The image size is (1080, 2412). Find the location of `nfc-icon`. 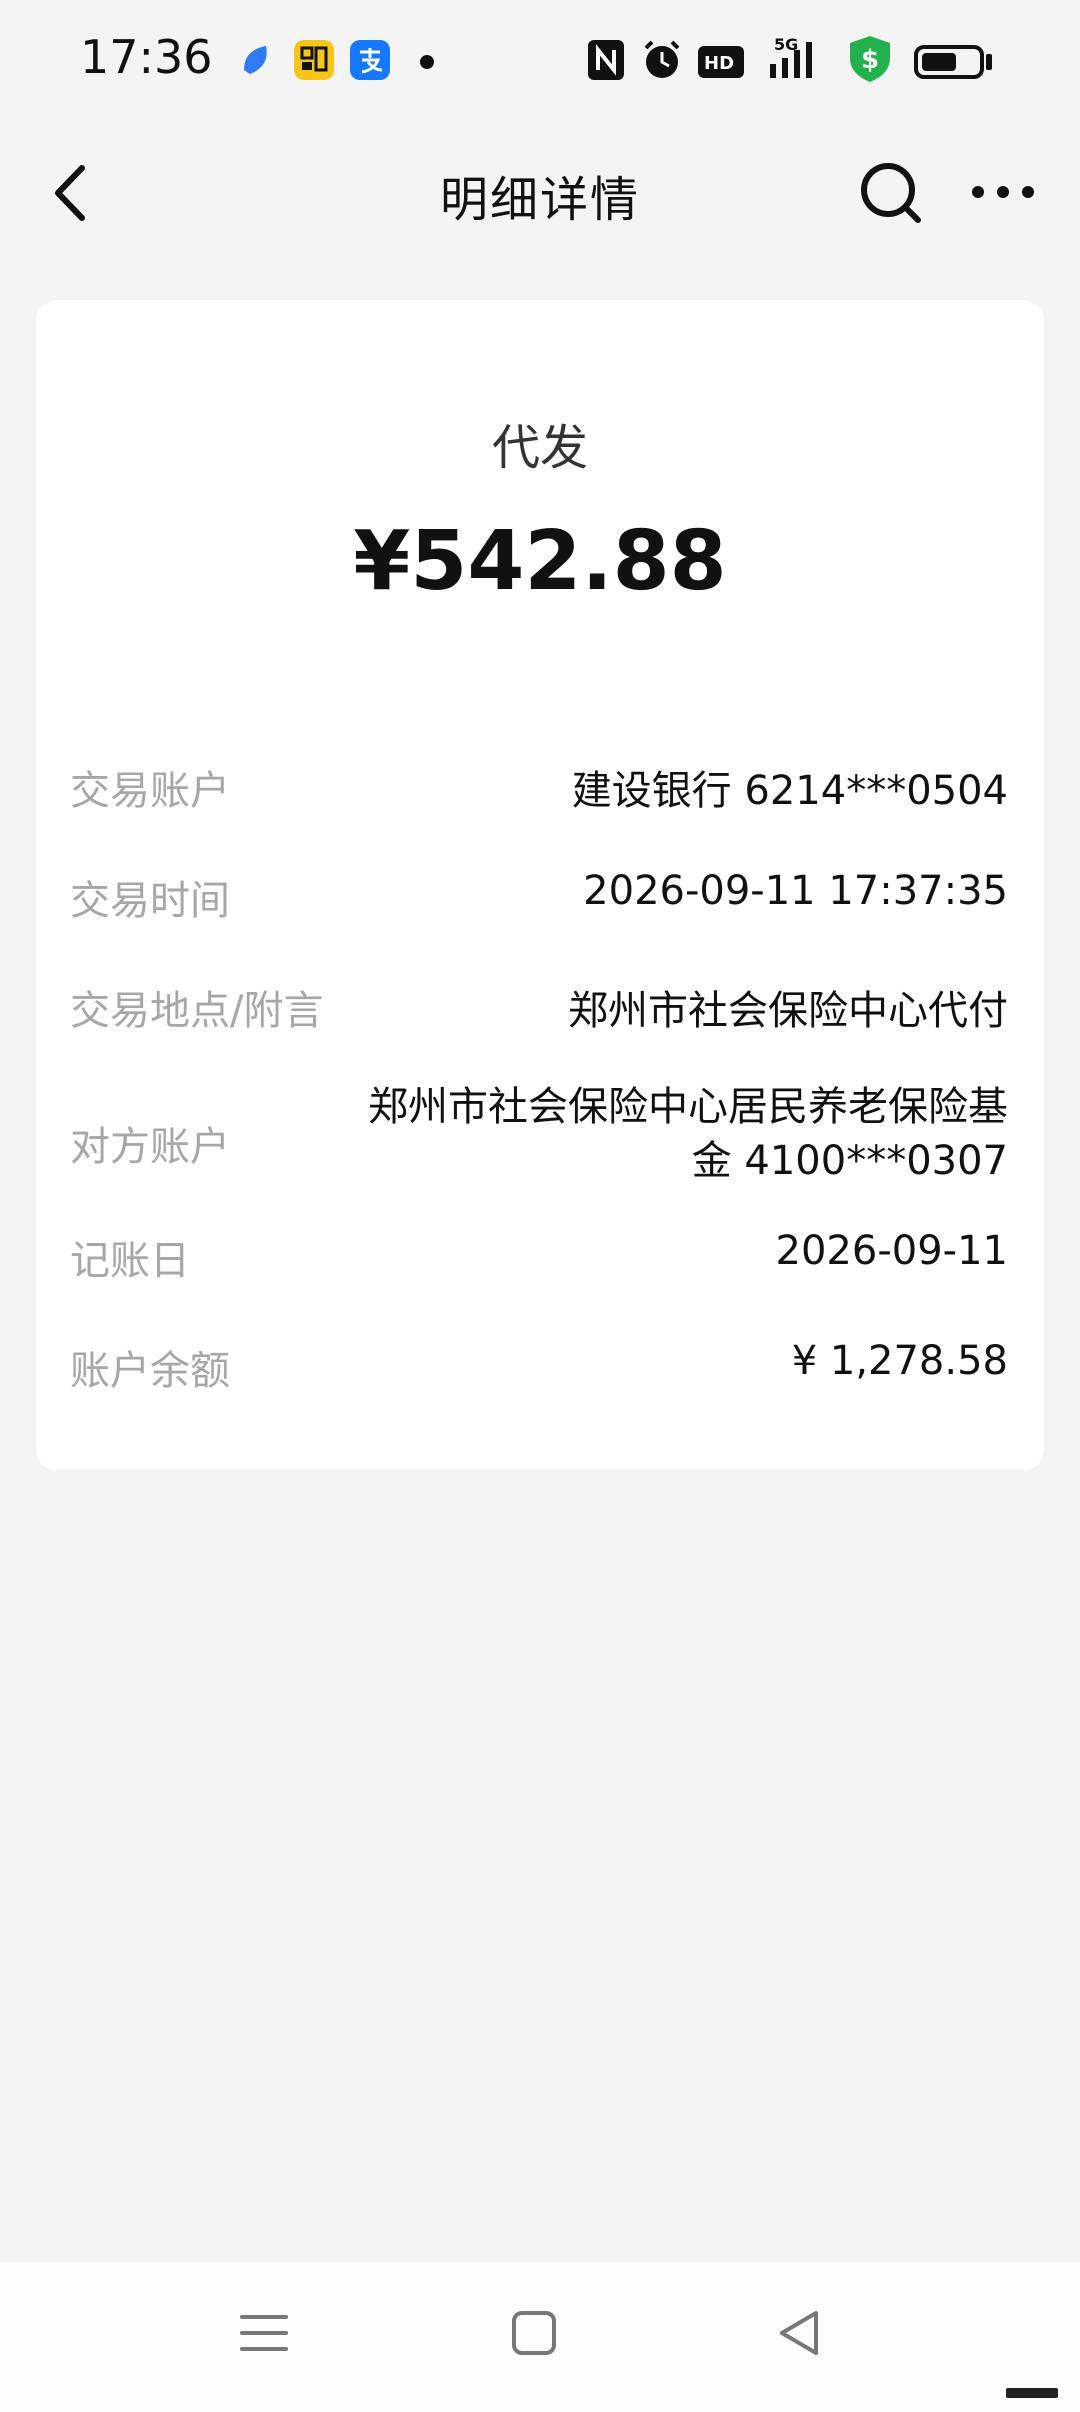

nfc-icon is located at coordinates (606, 62).